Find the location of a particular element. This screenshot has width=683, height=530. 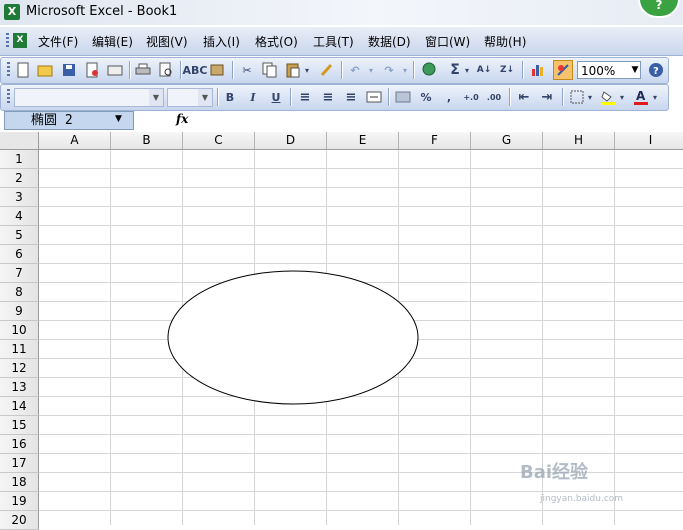

new-icon is located at coordinates (23, 70).